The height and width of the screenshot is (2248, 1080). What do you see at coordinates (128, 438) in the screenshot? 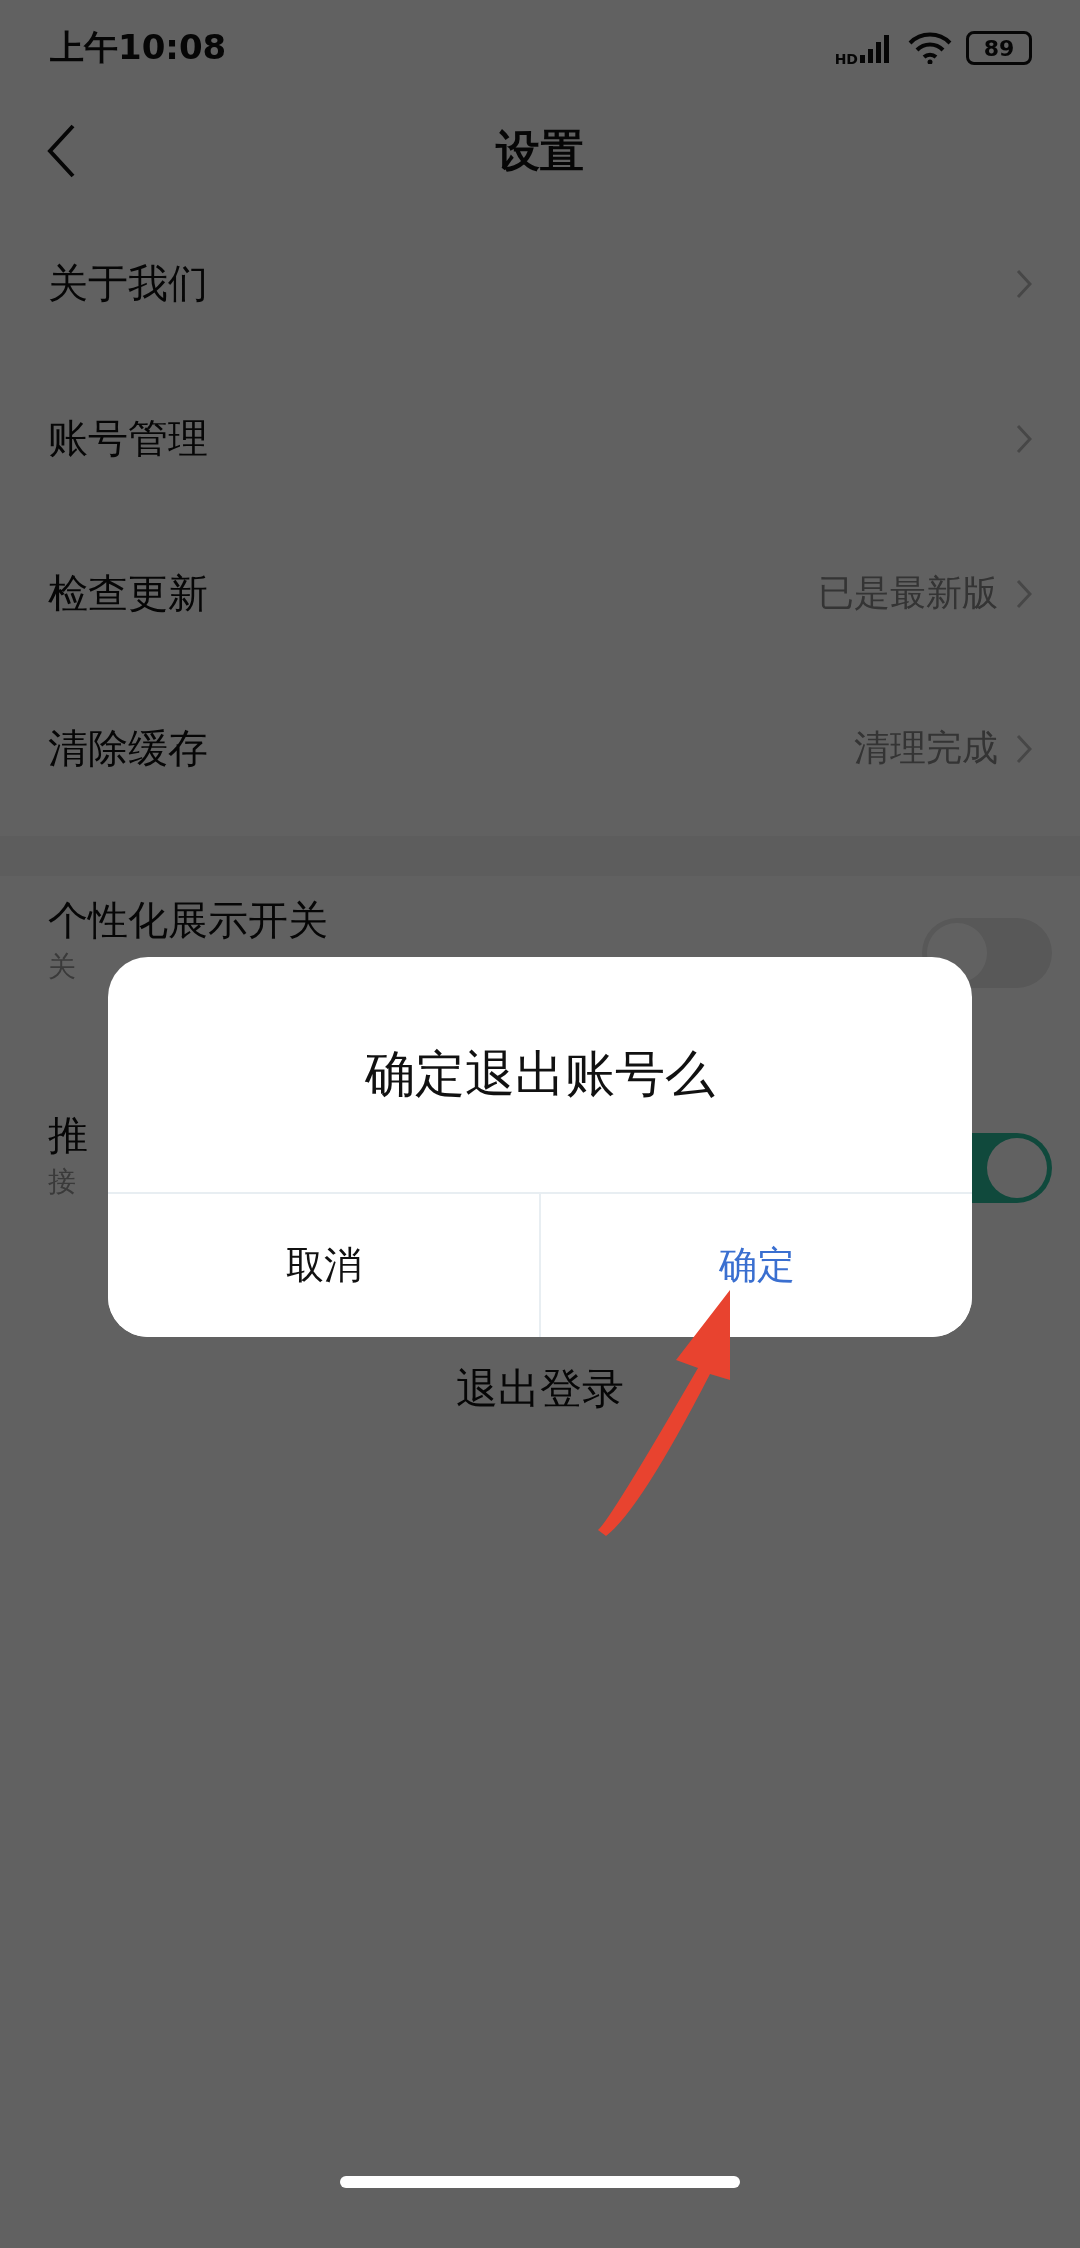
I see `row-label: 账号管理` at bounding box center [128, 438].